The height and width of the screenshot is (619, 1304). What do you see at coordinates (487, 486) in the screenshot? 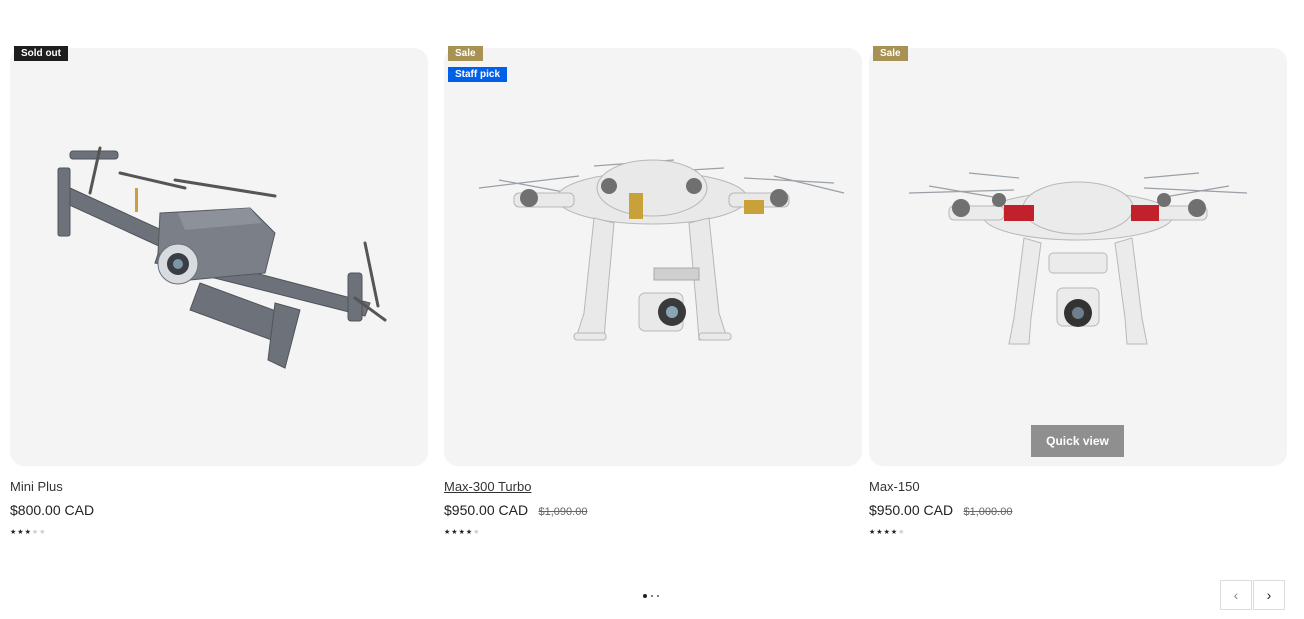
I see `product-title: Max-300 Turbo` at bounding box center [487, 486].